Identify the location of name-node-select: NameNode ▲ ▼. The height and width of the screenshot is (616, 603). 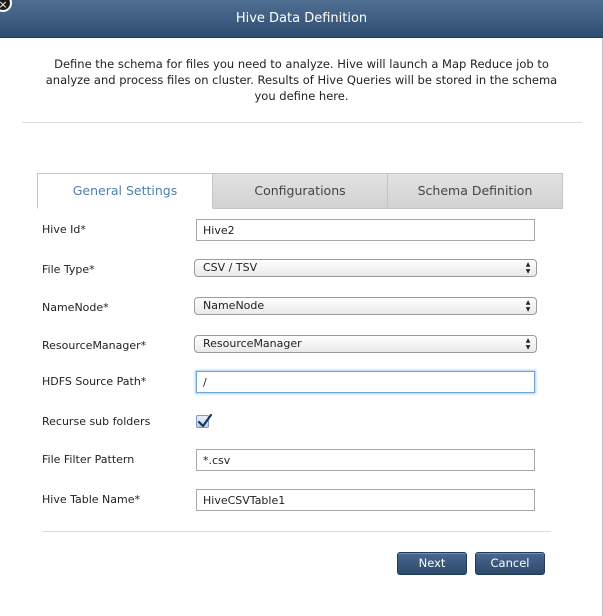
(365, 306).